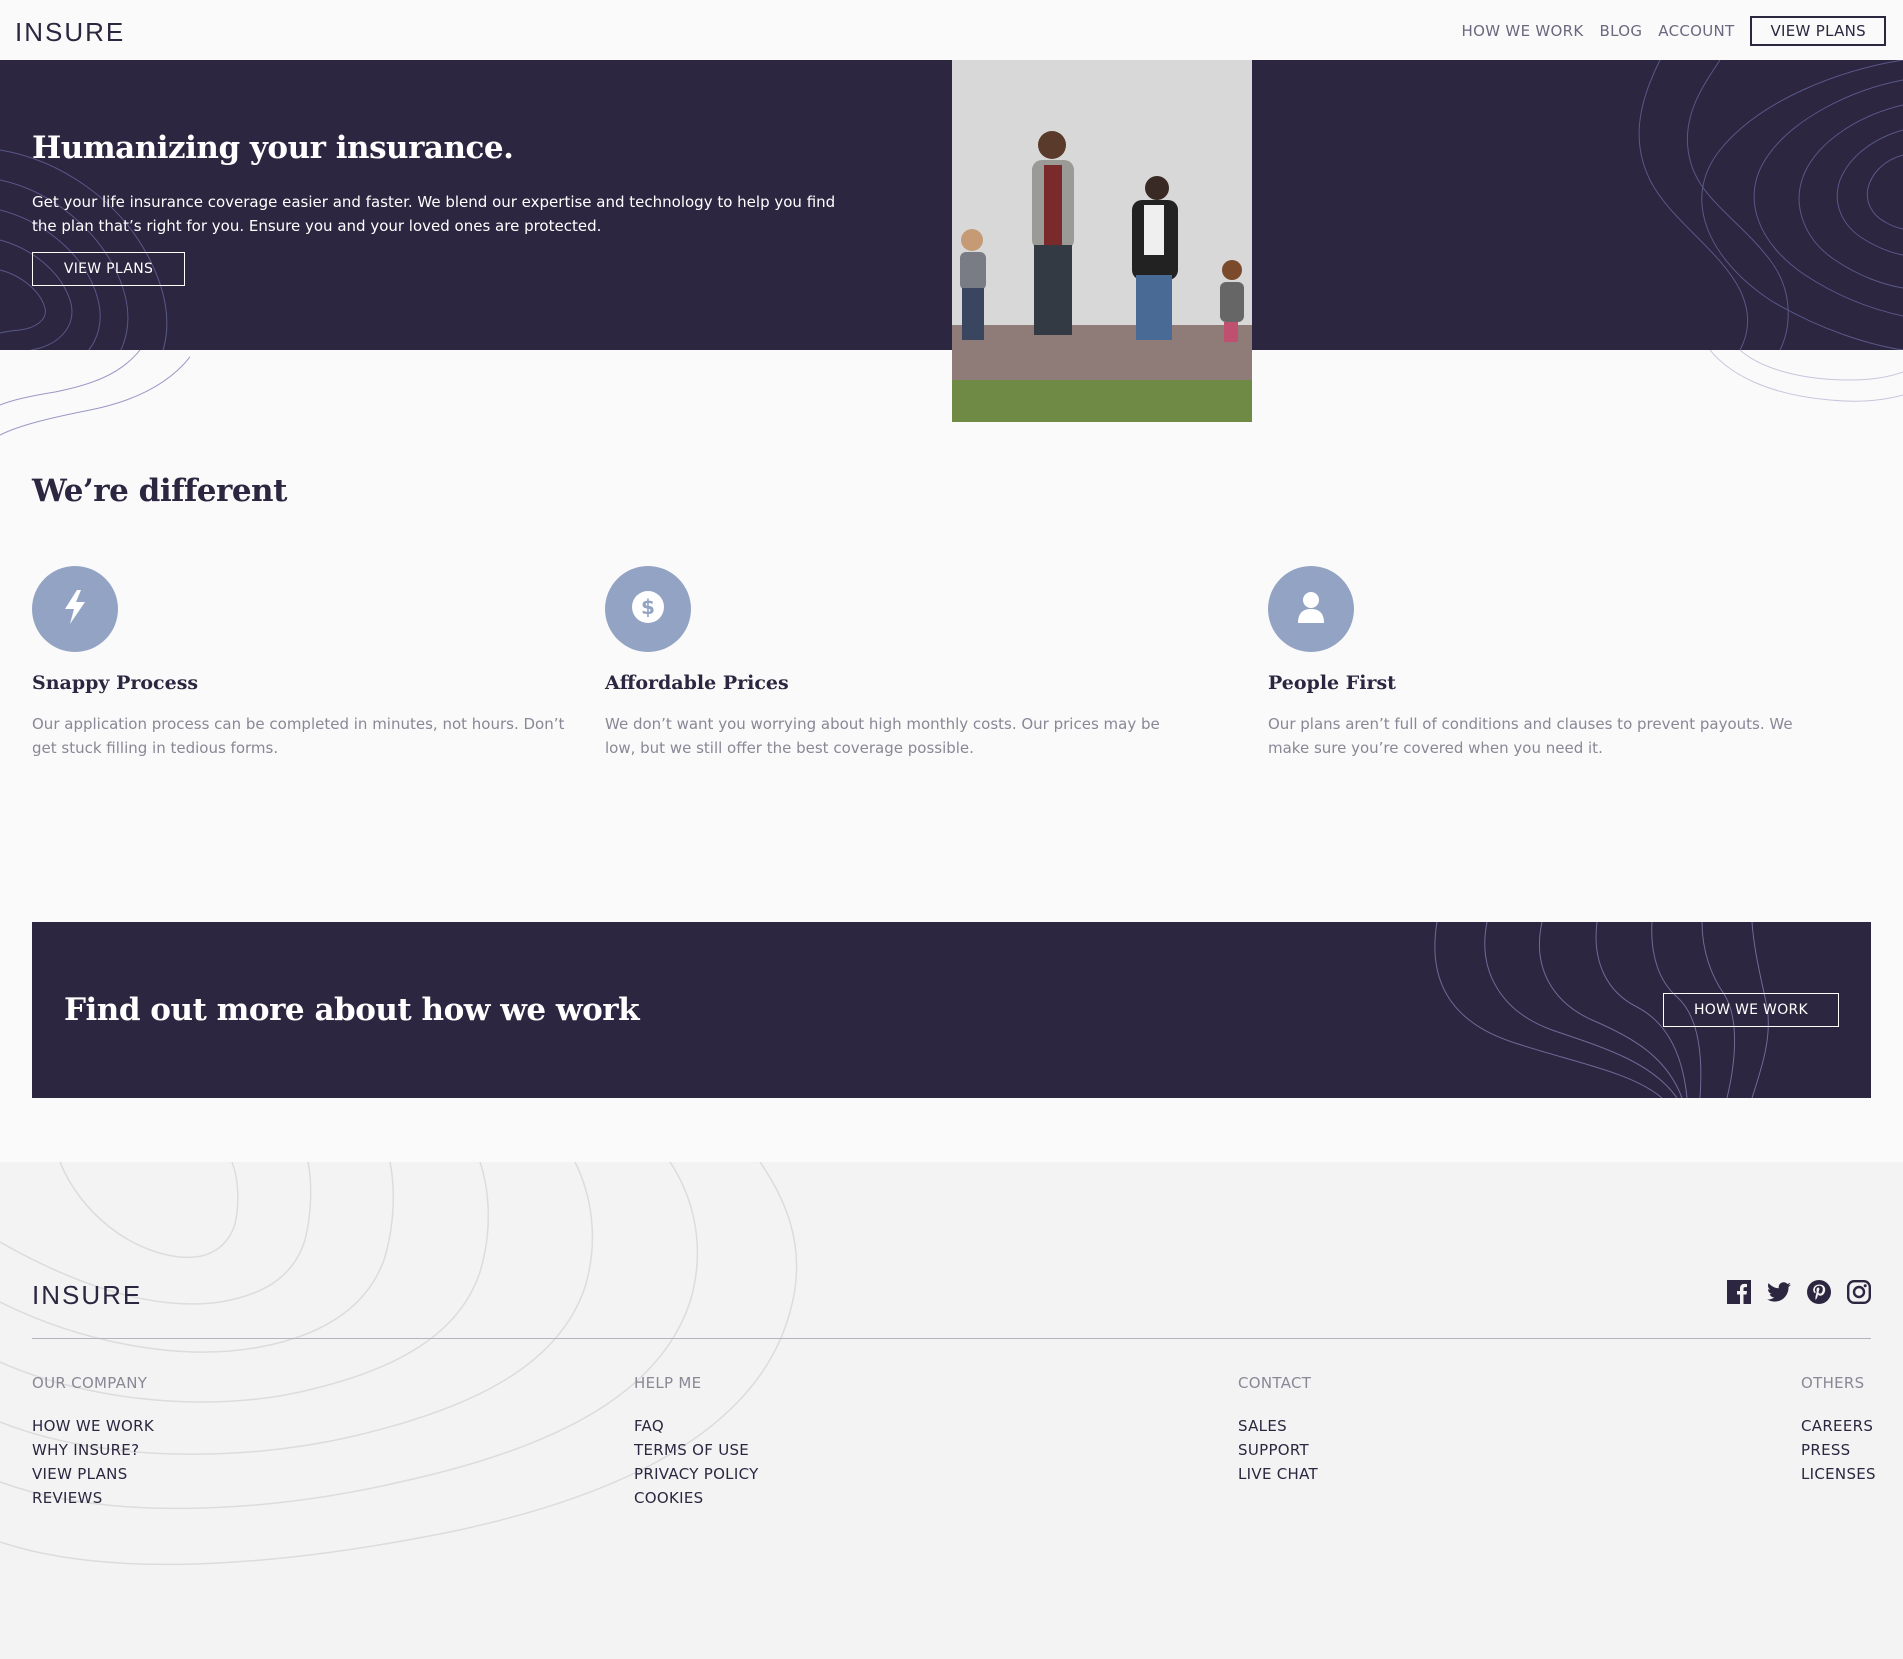  I want to click on footer-link: PRESS, so click(1838, 1450).